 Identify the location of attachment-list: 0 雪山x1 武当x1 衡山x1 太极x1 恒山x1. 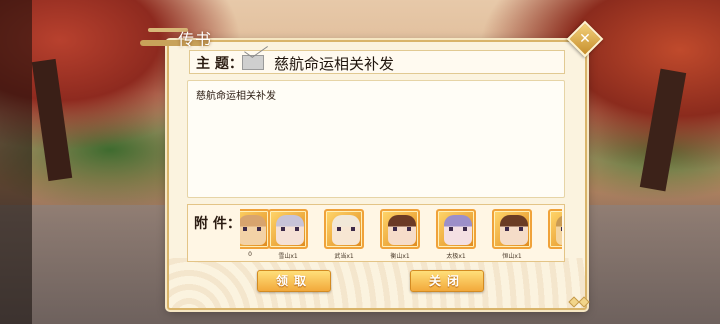
(401, 235).